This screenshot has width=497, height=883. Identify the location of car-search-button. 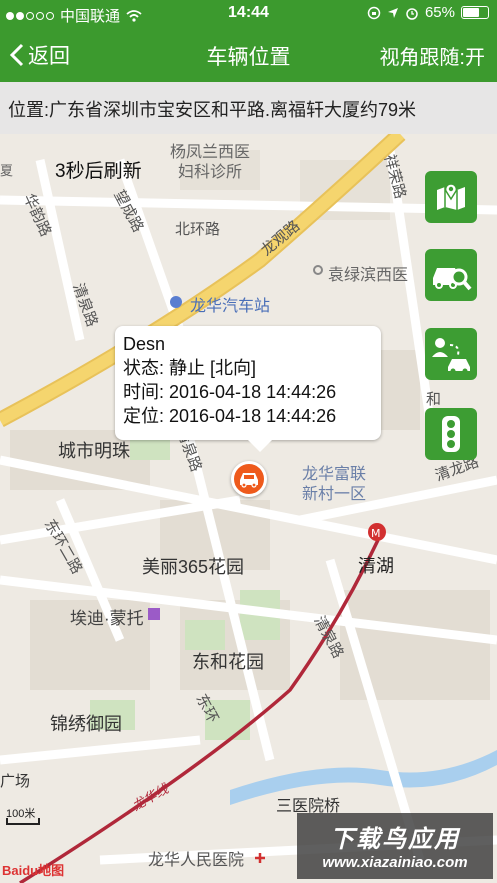
(451, 275).